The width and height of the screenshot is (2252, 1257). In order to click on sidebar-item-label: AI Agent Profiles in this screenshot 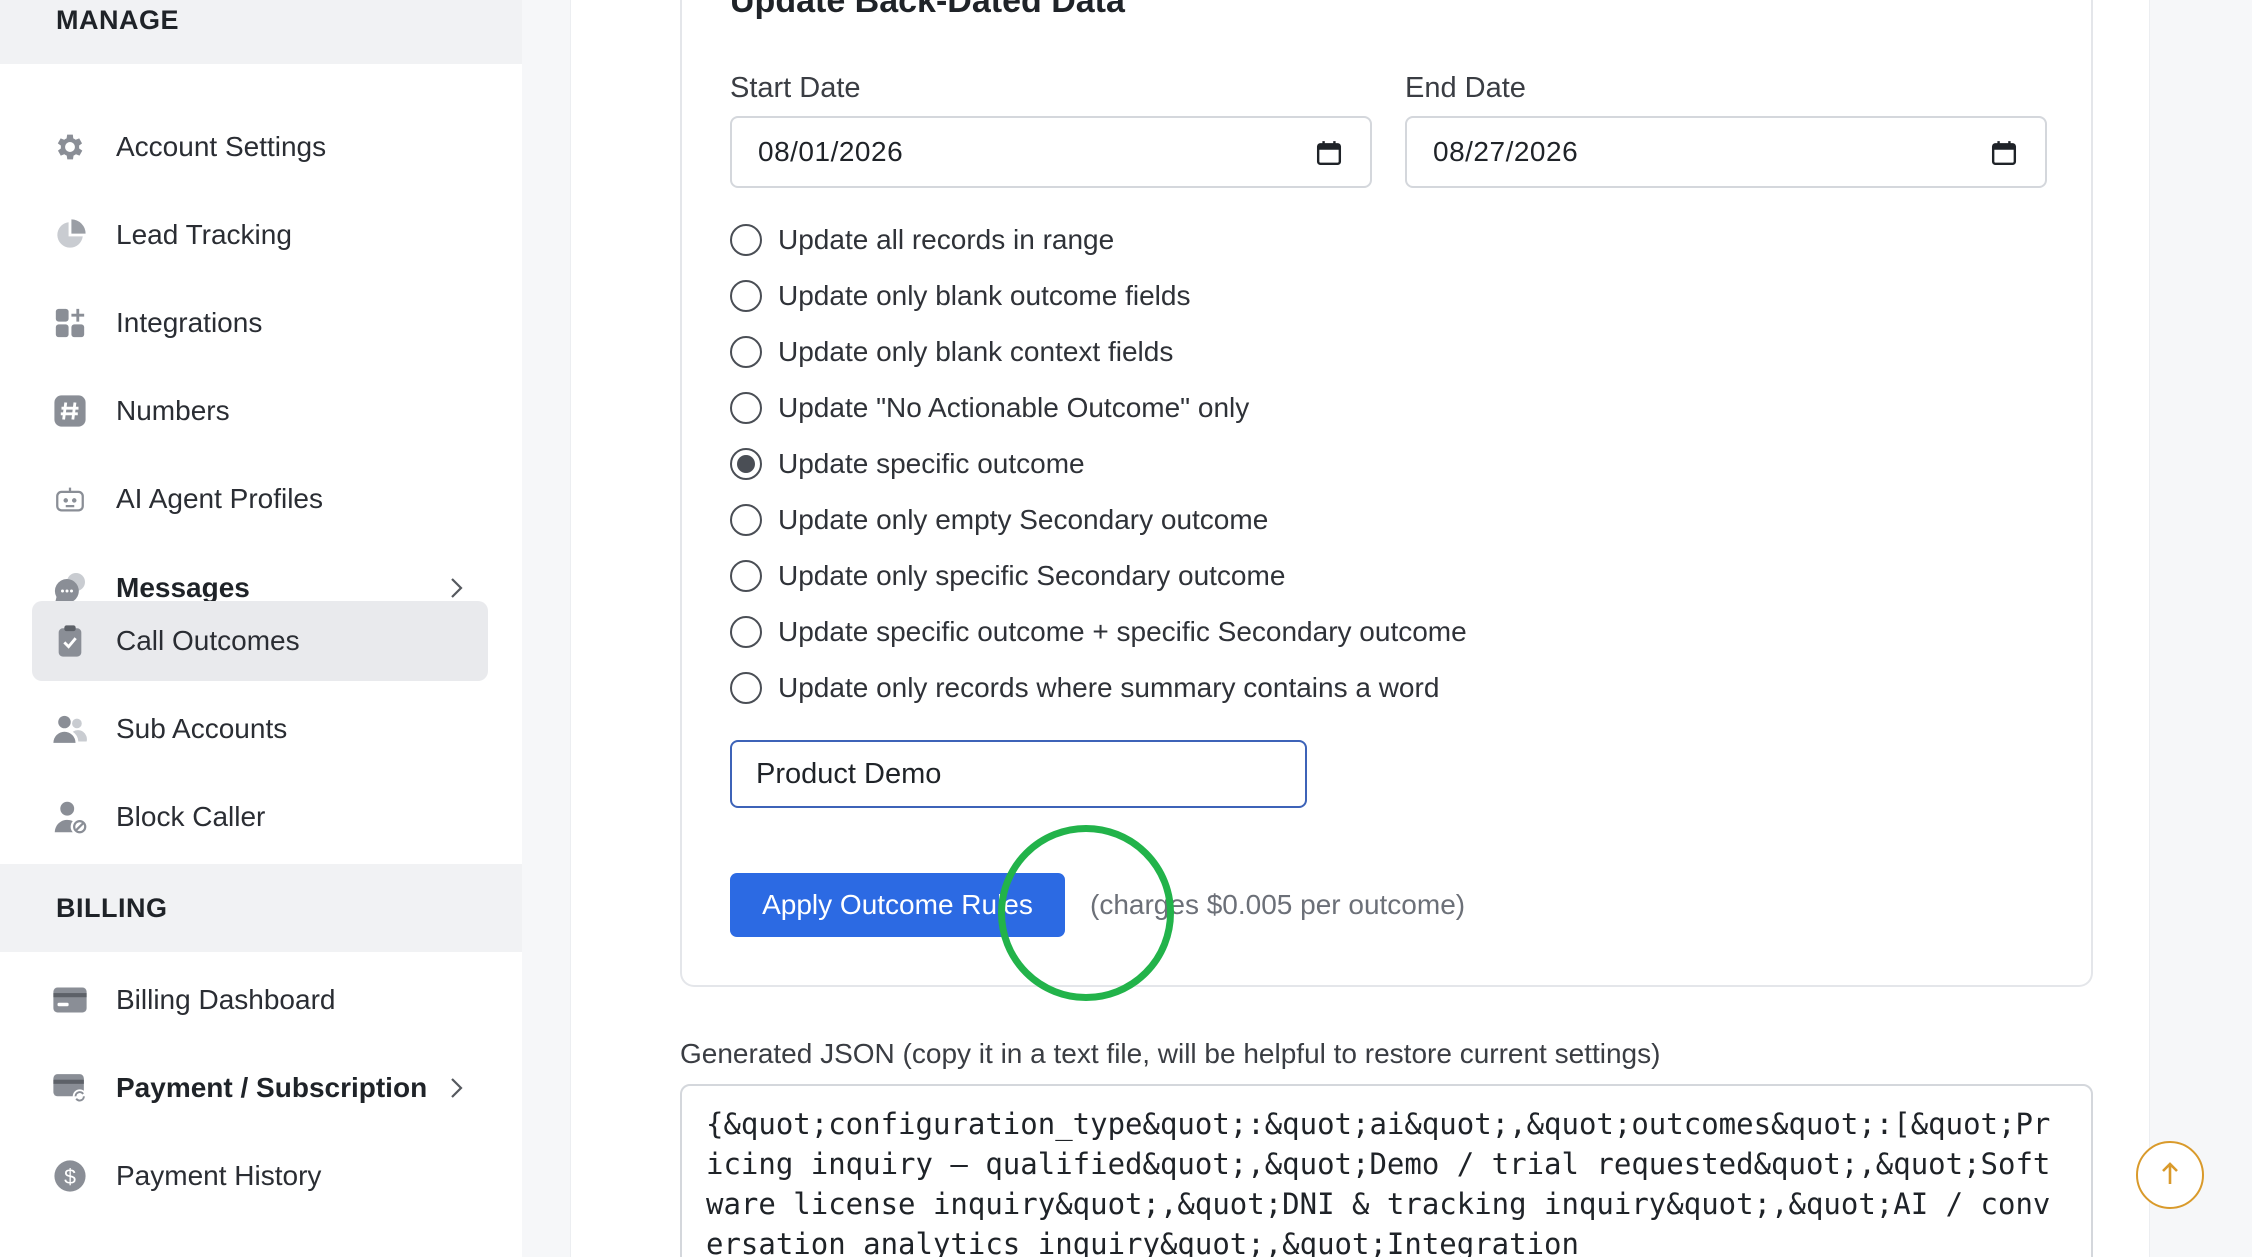, I will do `click(220, 498)`.